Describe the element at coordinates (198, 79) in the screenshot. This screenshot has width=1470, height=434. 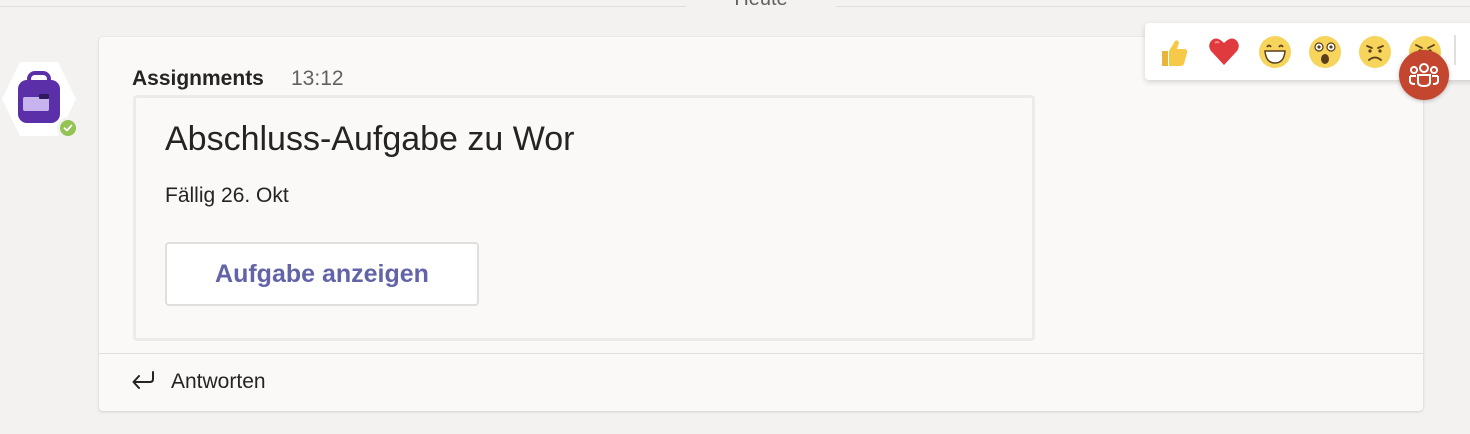
I see `sender-name: Assignments` at that location.